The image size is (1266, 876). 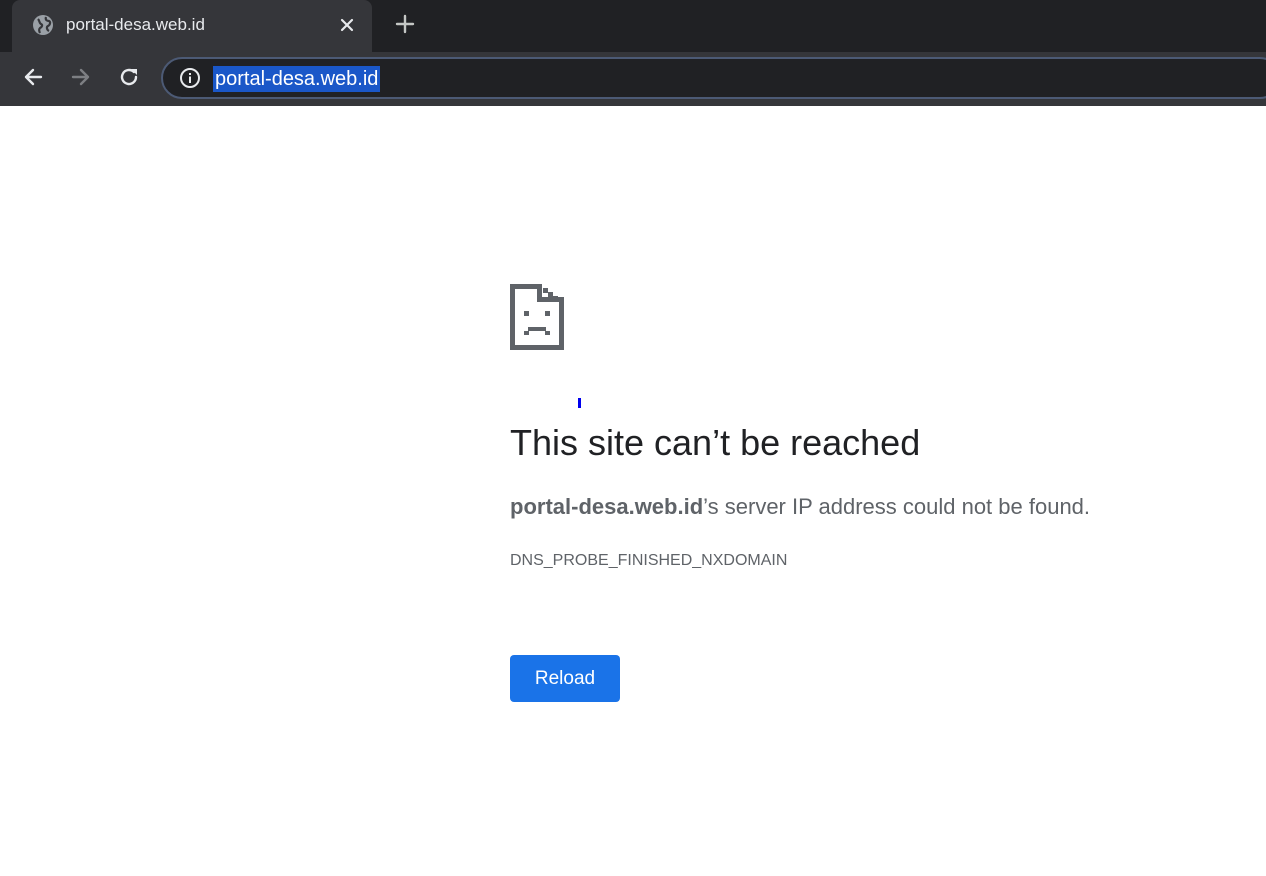 What do you see at coordinates (713, 78) in the screenshot?
I see `address-bar: portal-desa.web.id` at bounding box center [713, 78].